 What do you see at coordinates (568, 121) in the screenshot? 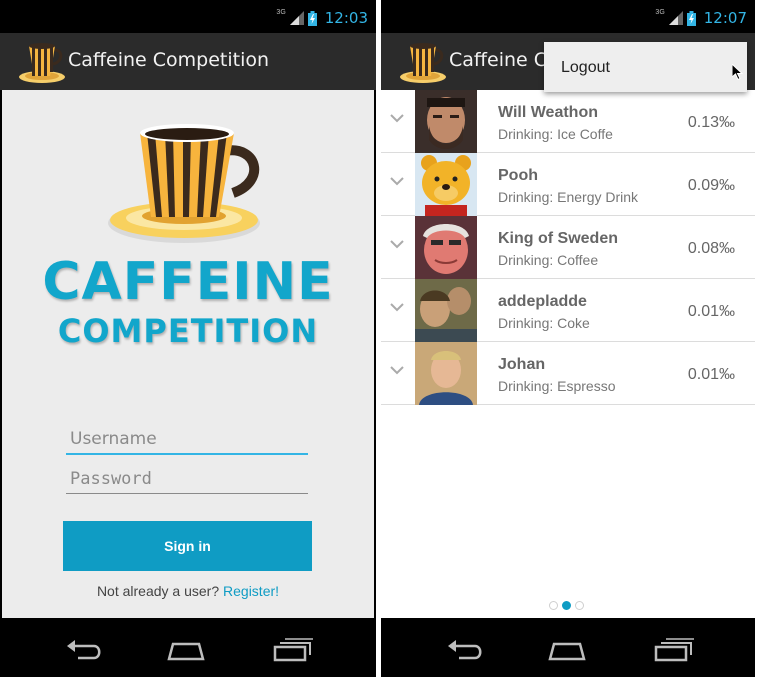
I see `leaderboard-row: Will Weathon Drinking: Ice Coffe 0.13‰` at bounding box center [568, 121].